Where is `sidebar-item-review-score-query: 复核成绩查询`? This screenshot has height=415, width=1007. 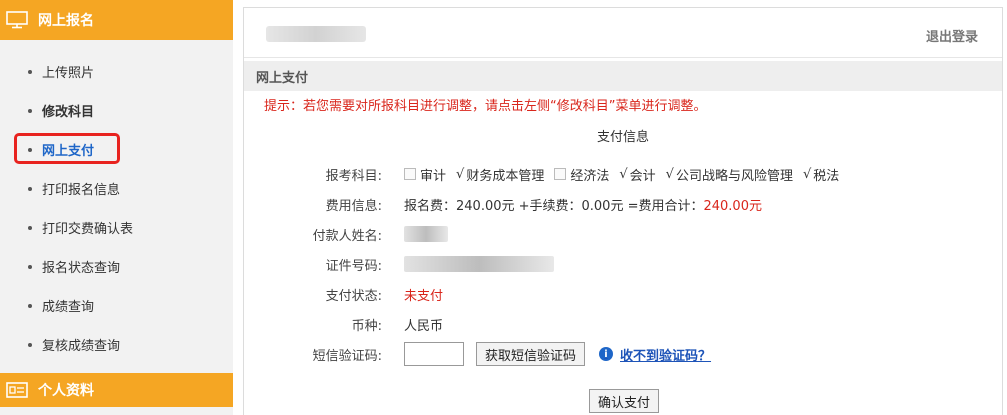
sidebar-item-review-score-query: 复核成绩查询 is located at coordinates (116, 344).